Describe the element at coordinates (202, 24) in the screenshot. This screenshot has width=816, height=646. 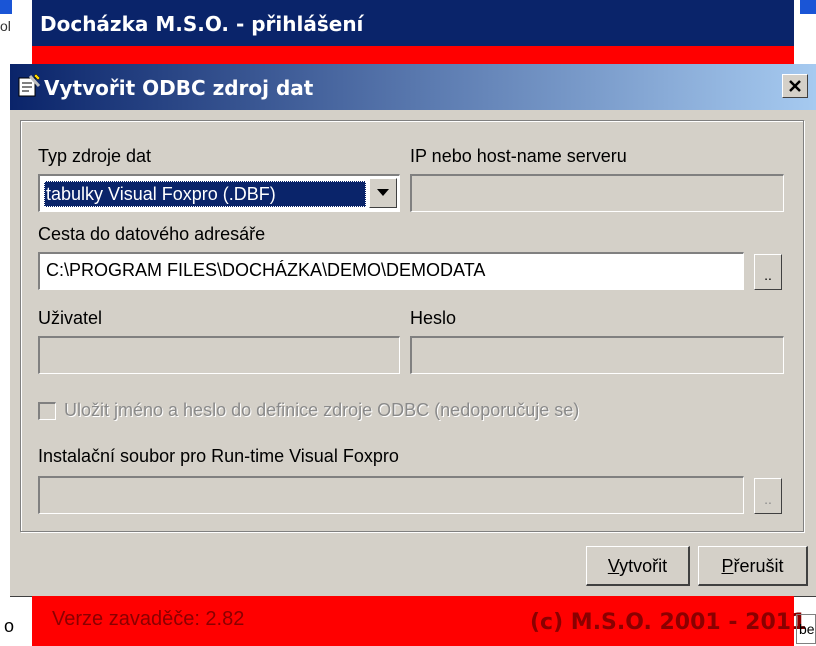
I see `background-window-title: Docházka M.S.O. - přihlášení` at that location.